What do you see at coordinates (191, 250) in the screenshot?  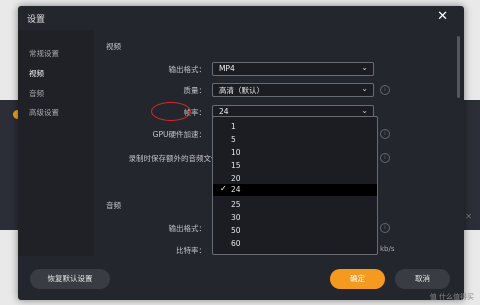 I see `bitrate-label: 比特率：` at bounding box center [191, 250].